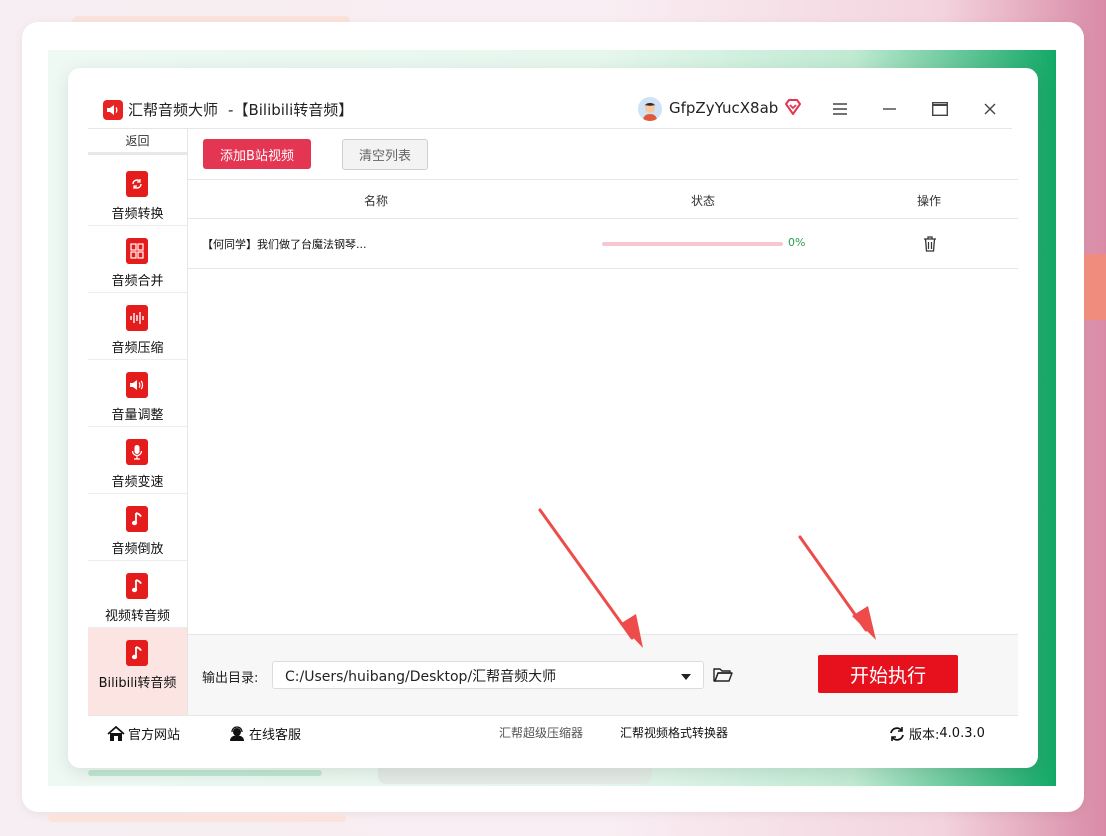 The image size is (1106, 836). I want to click on column-header-status: 状态, so click(703, 201).